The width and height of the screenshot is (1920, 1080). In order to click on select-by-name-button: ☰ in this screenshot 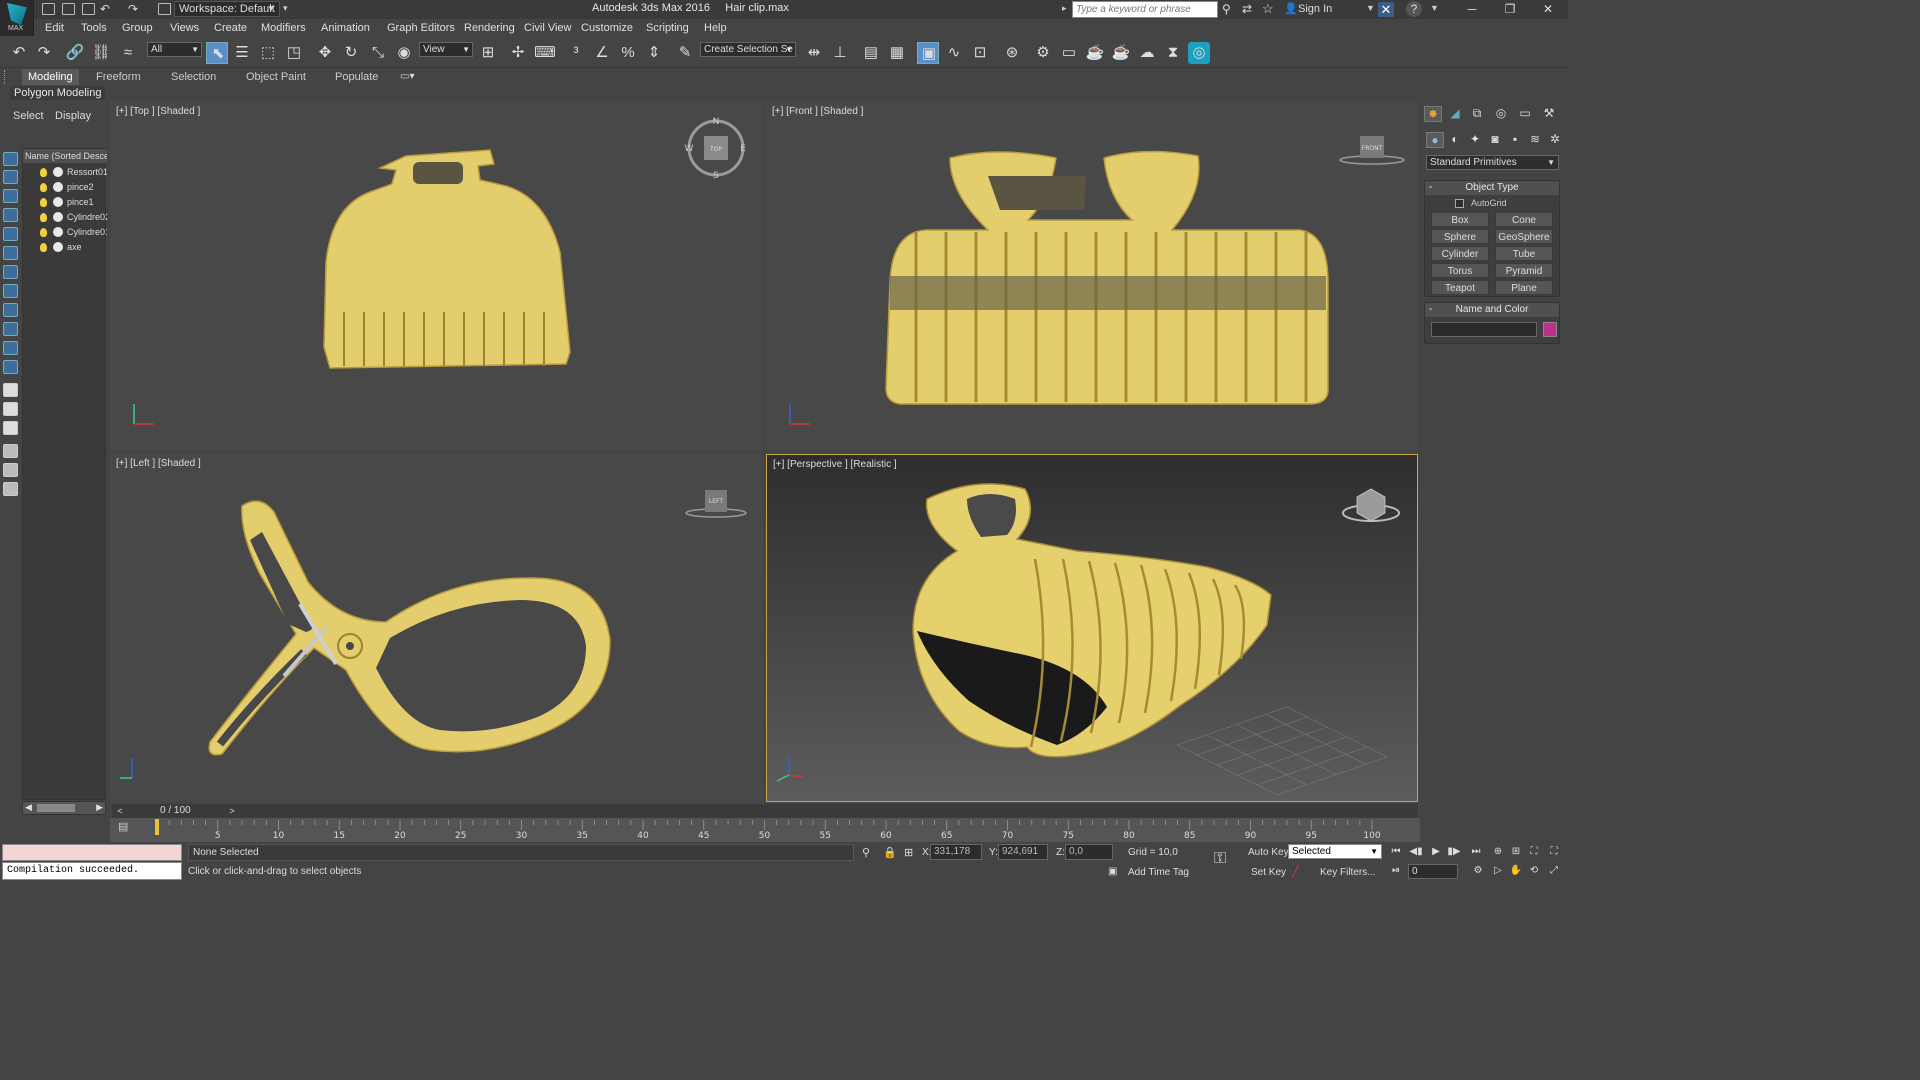, I will do `click(242, 53)`.